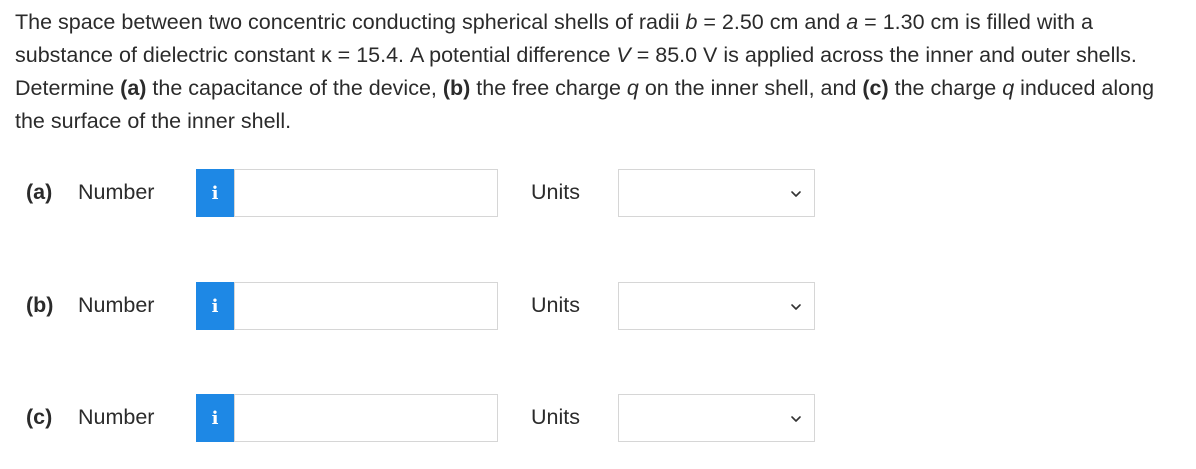  Describe the element at coordinates (366, 193) in the screenshot. I see `number-input-a` at that location.